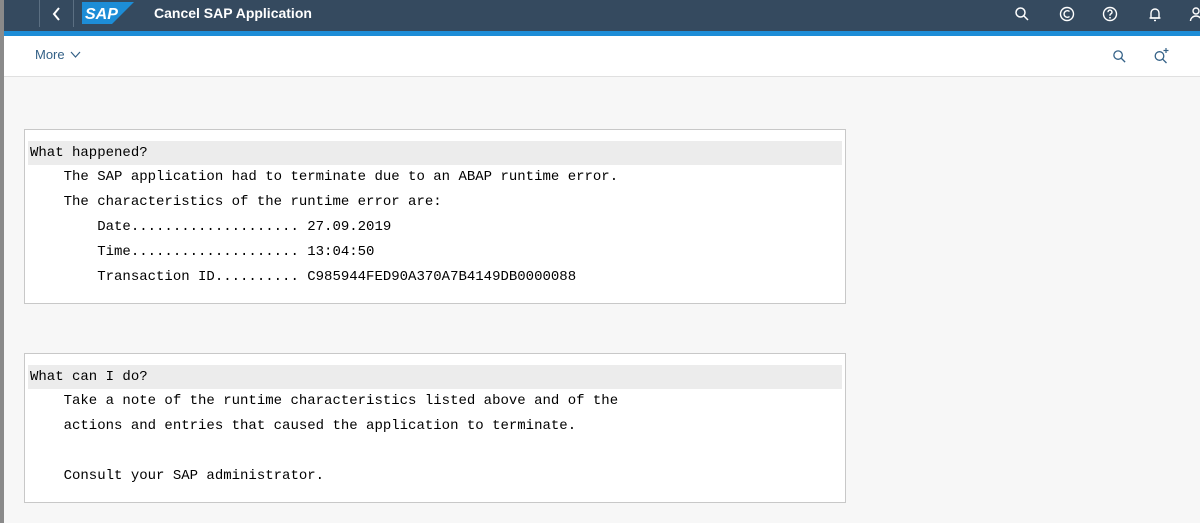 This screenshot has width=1200, height=523. I want to click on time-line: Time.................... 13:04:50, so click(202, 252).